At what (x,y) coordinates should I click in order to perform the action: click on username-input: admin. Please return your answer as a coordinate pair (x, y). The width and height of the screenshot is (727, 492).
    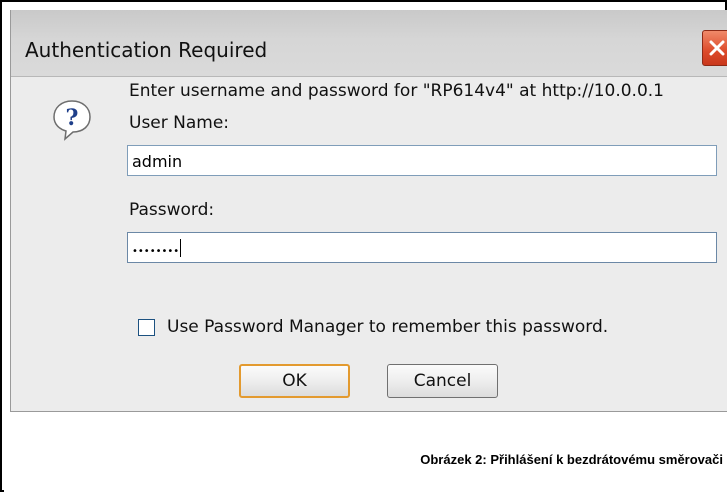
    Looking at the image, I should click on (422, 160).